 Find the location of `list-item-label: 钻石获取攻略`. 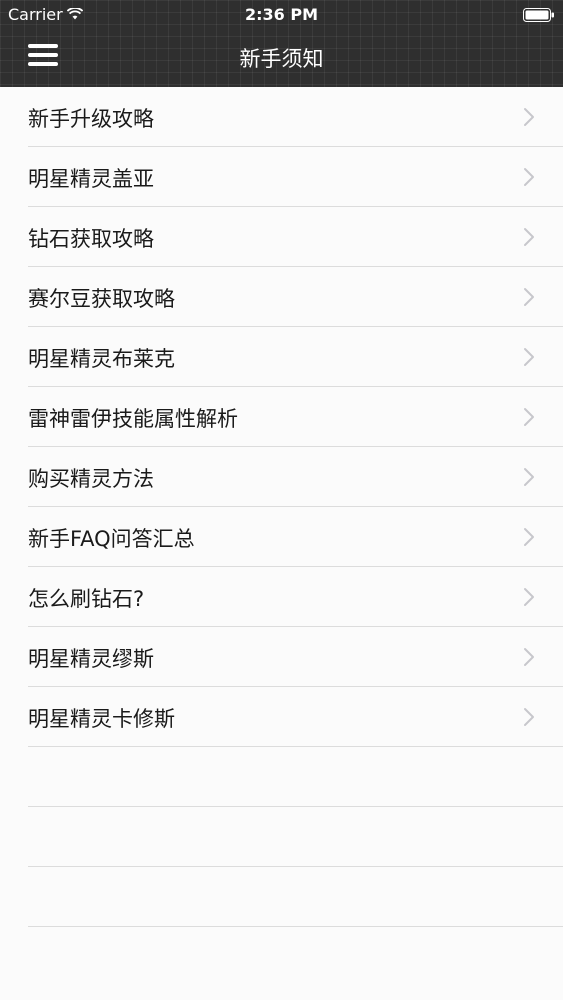

list-item-label: 钻石获取攻略 is located at coordinates (91, 239).